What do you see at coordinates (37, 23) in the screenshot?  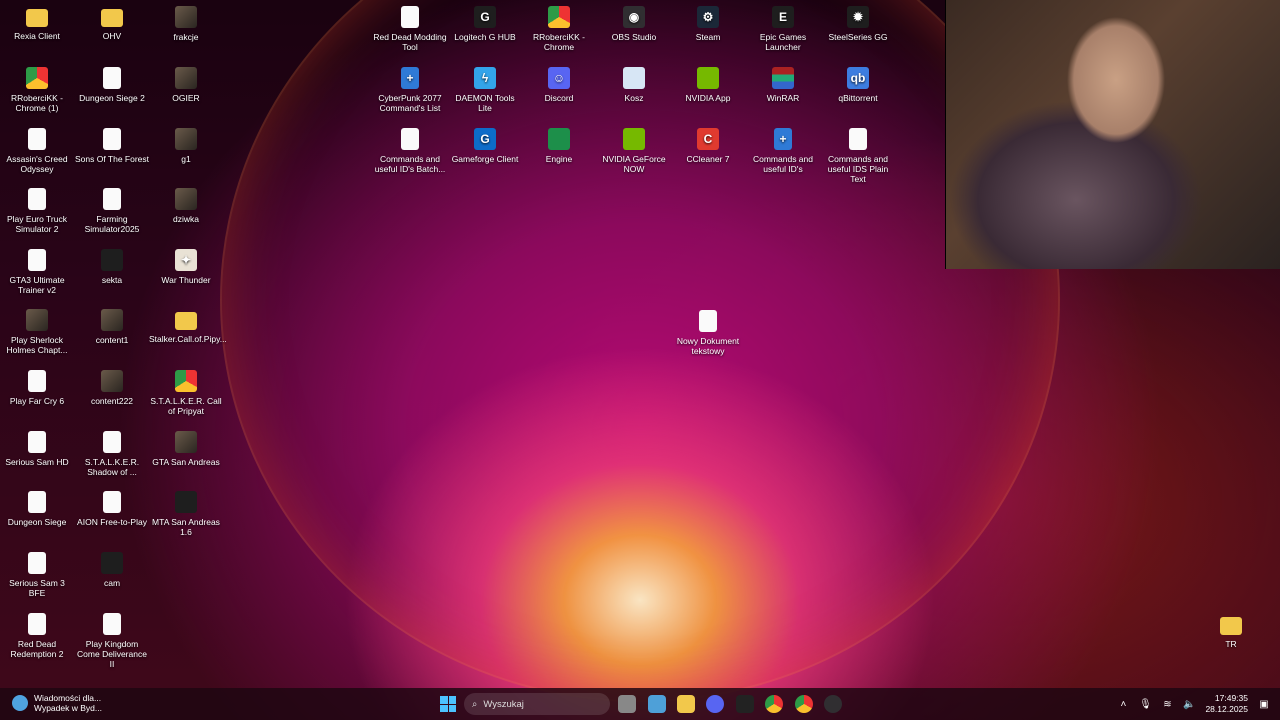 I see `desktop-icon: Rexia Client` at bounding box center [37, 23].